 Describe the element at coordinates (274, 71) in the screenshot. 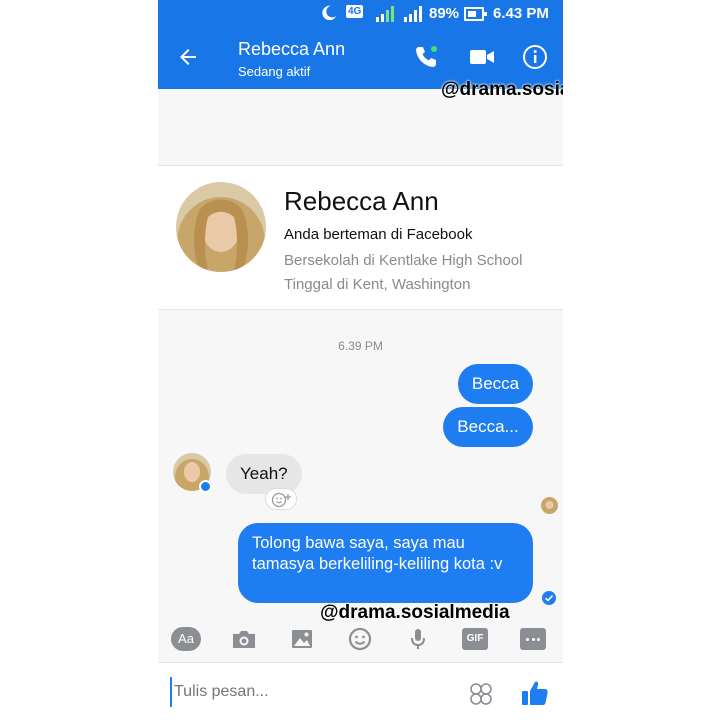

I see `active-status: Sedang aktif` at that location.